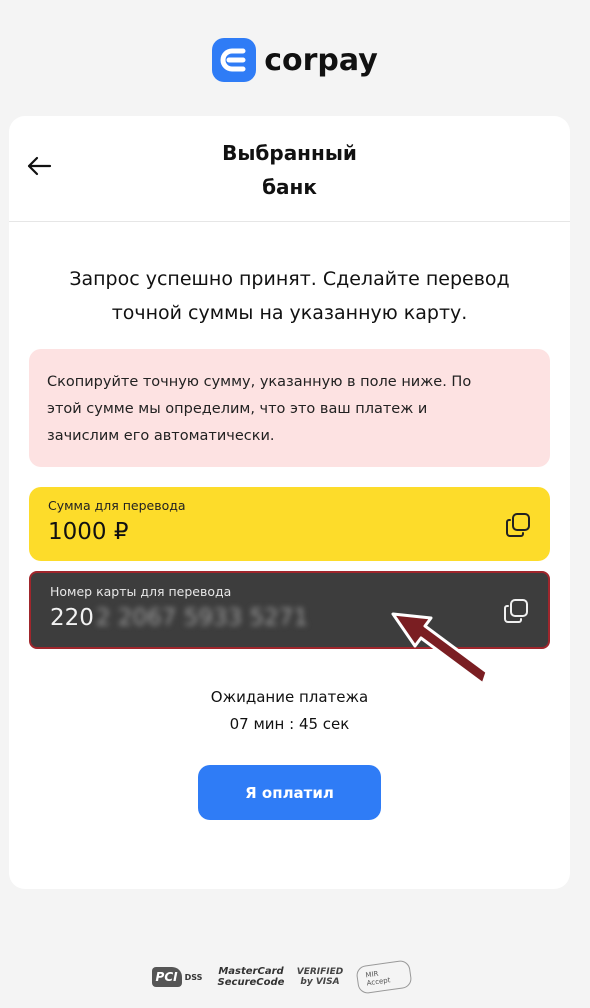  What do you see at coordinates (251, 982) in the screenshot?
I see `mastercard-line2: SecureCode` at bounding box center [251, 982].